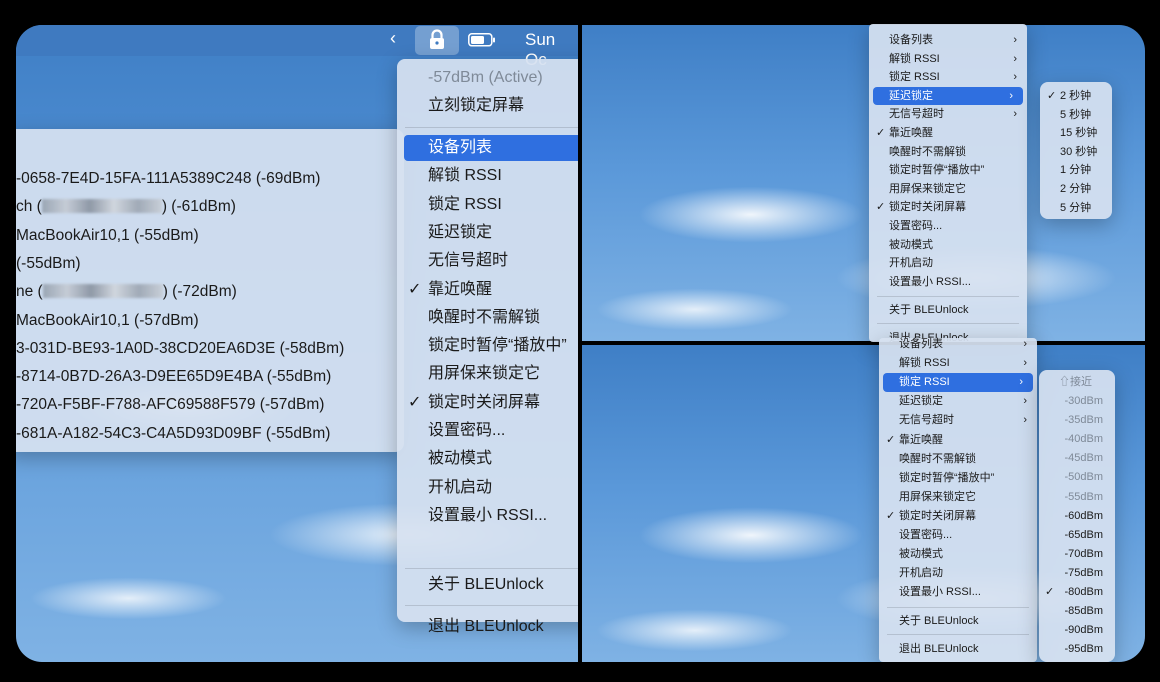 The image size is (1160, 682). I want to click on menu-item-label: 唤醒时不需解锁, so click(927, 151).